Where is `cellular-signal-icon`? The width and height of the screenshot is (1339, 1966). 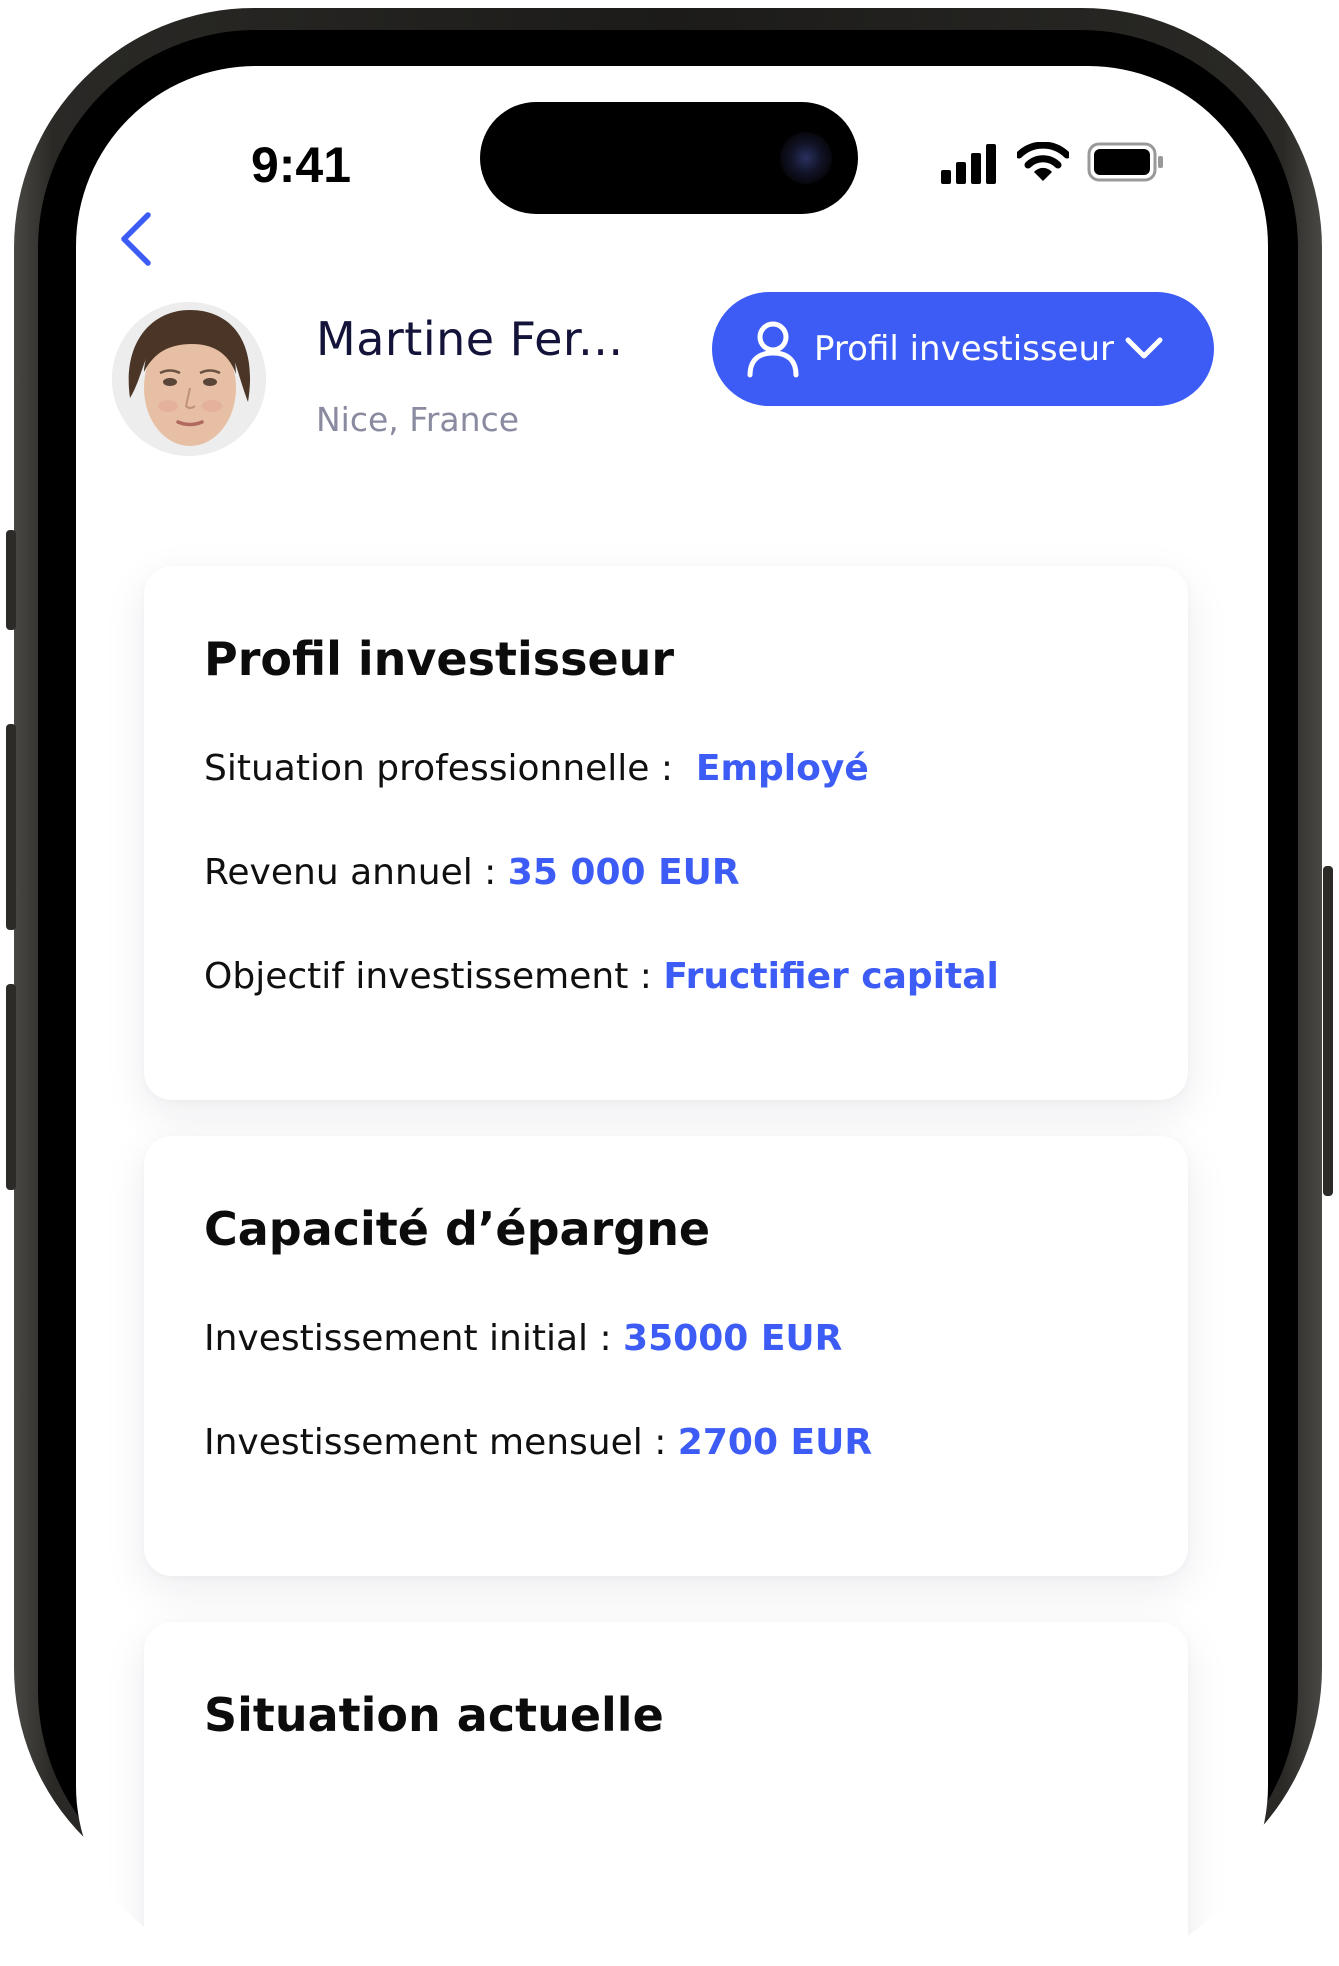 cellular-signal-icon is located at coordinates (968, 164).